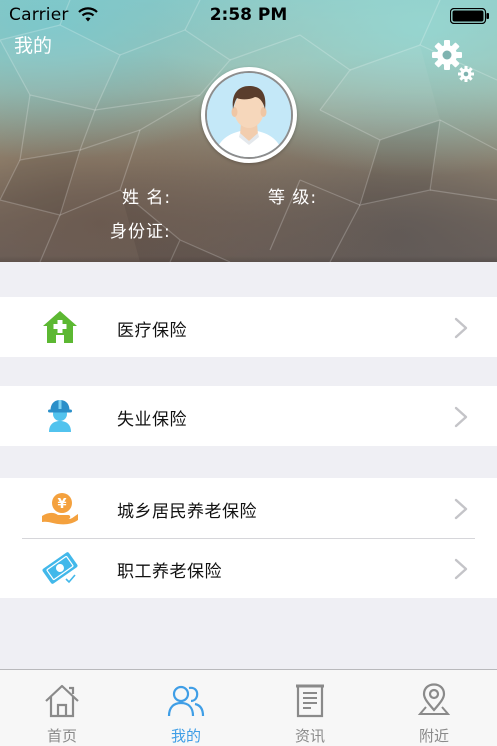 The width and height of the screenshot is (497, 746). What do you see at coordinates (60, 568) in the screenshot?
I see `card-check-icon` at bounding box center [60, 568].